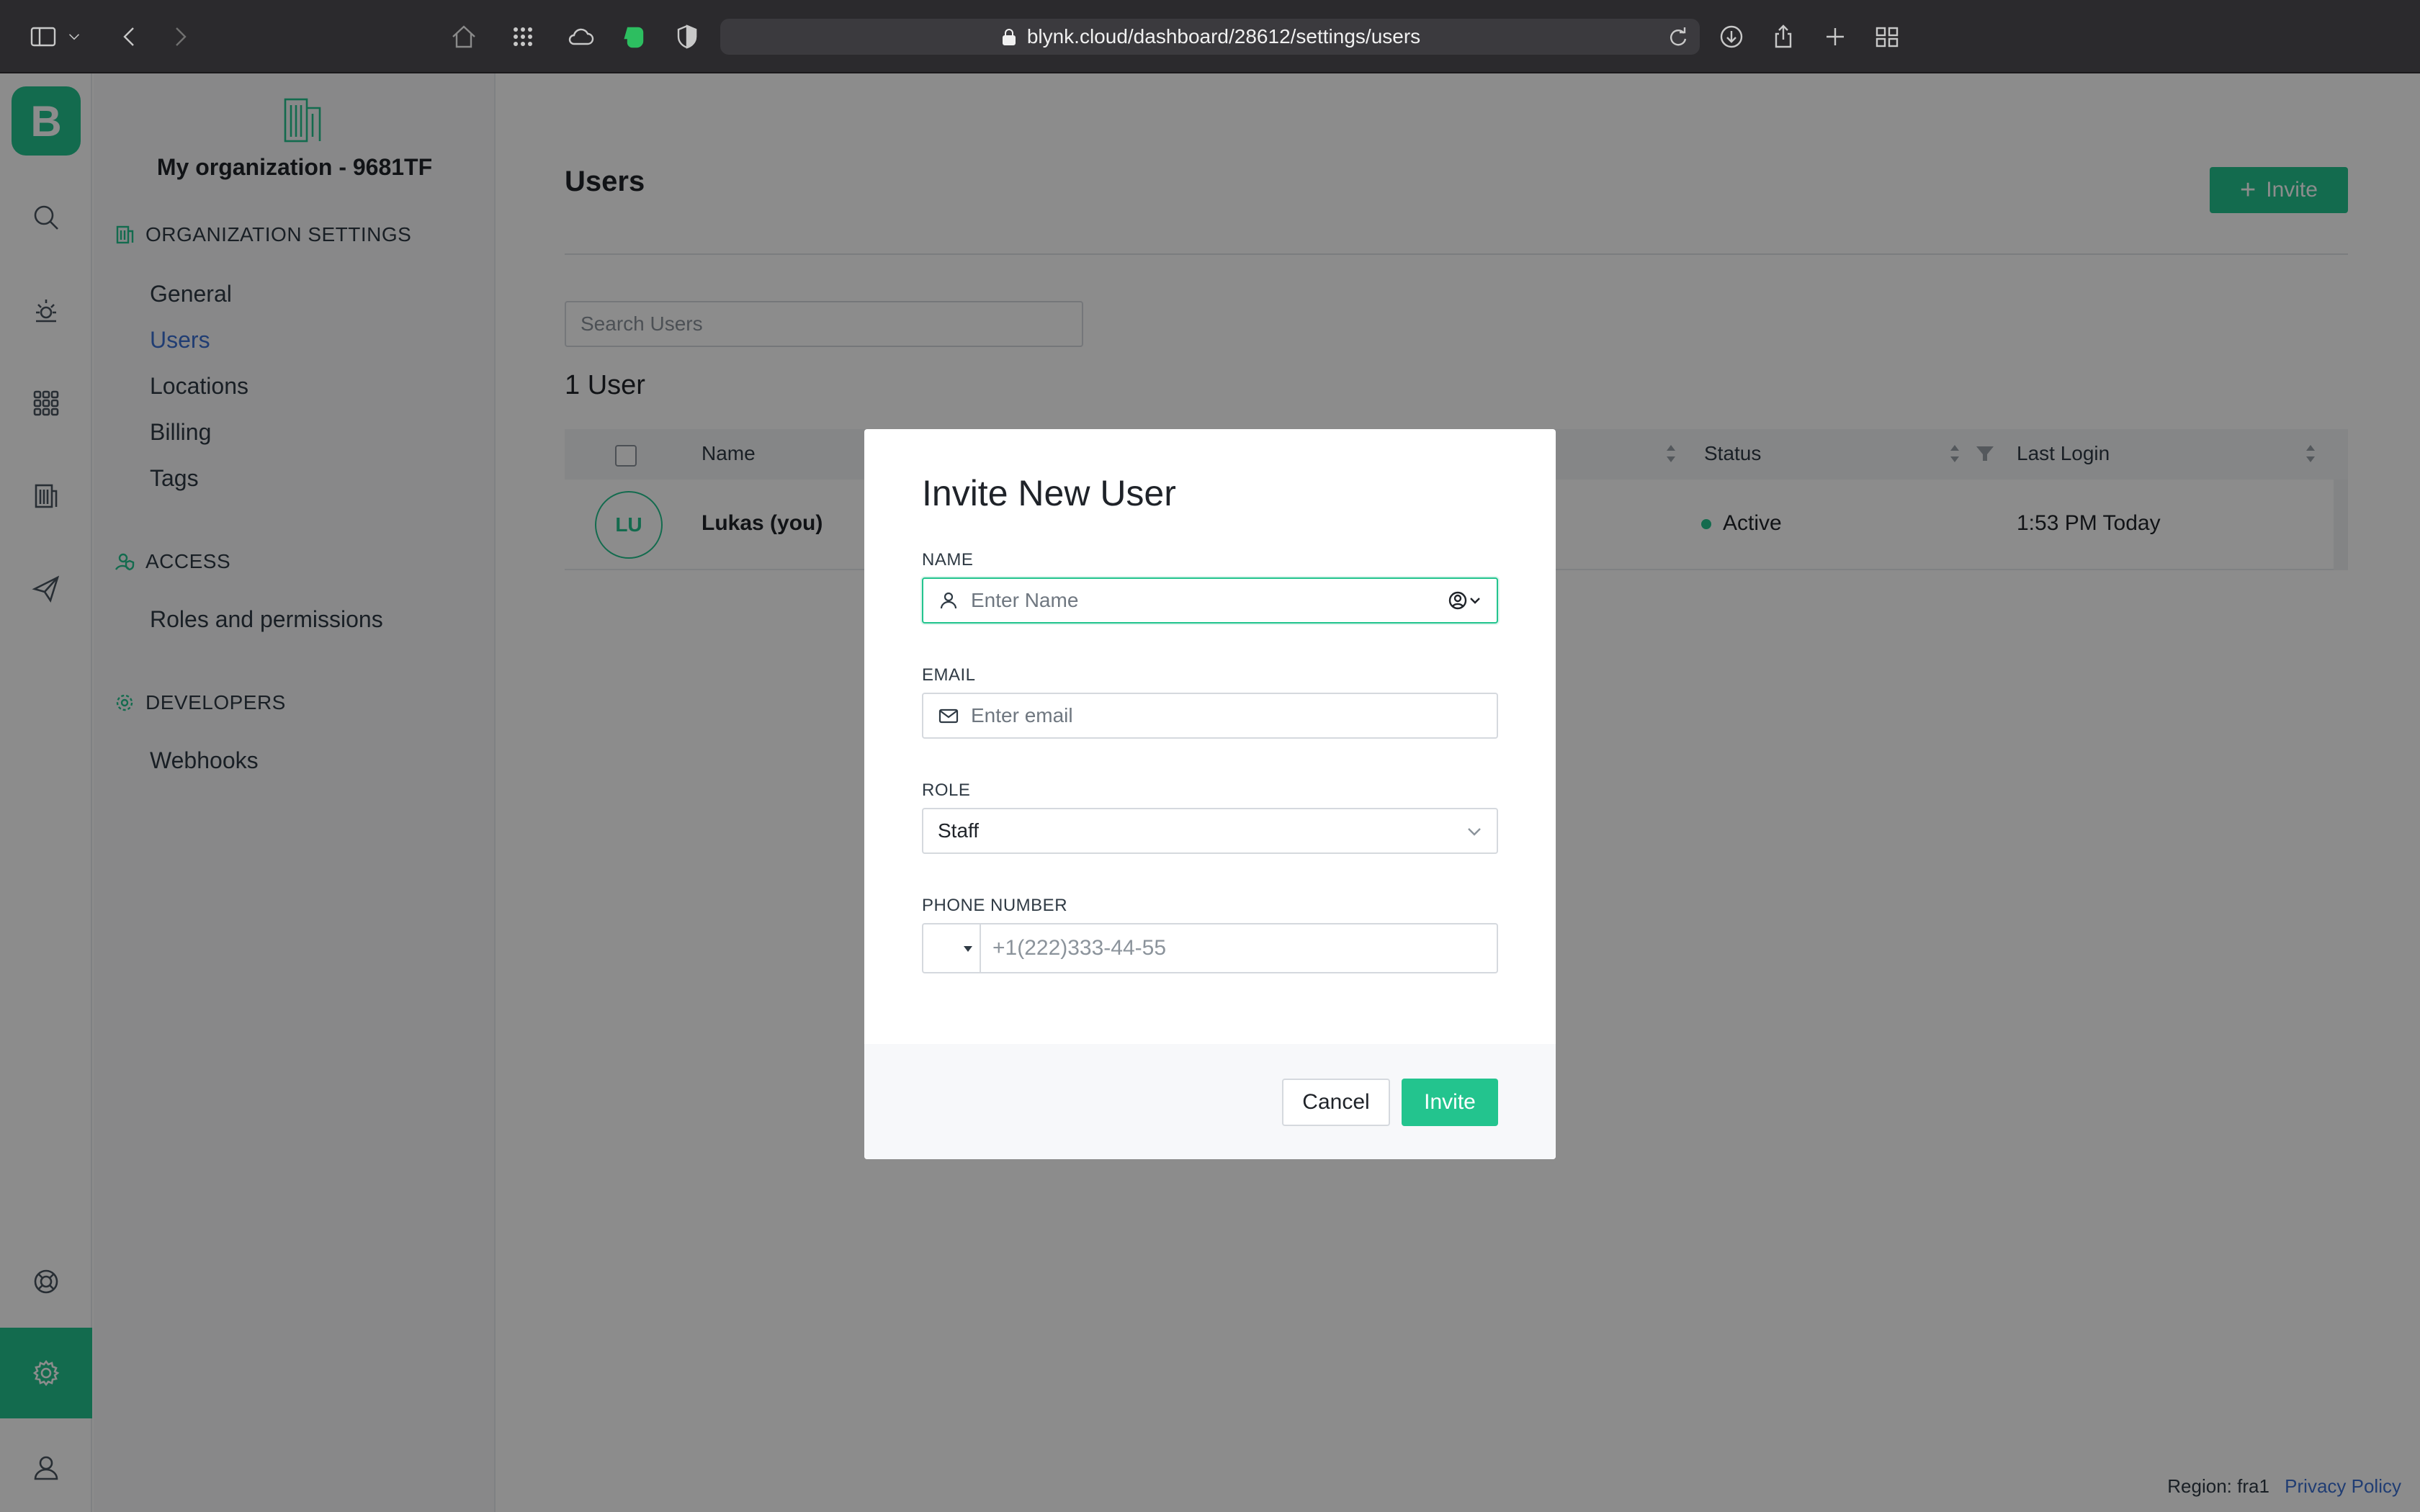  I want to click on dialog-title: Invite New User, so click(1049, 493).